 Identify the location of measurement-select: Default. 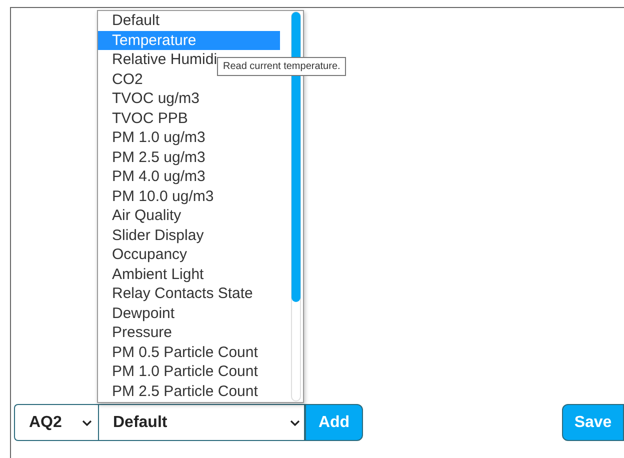
(201, 422).